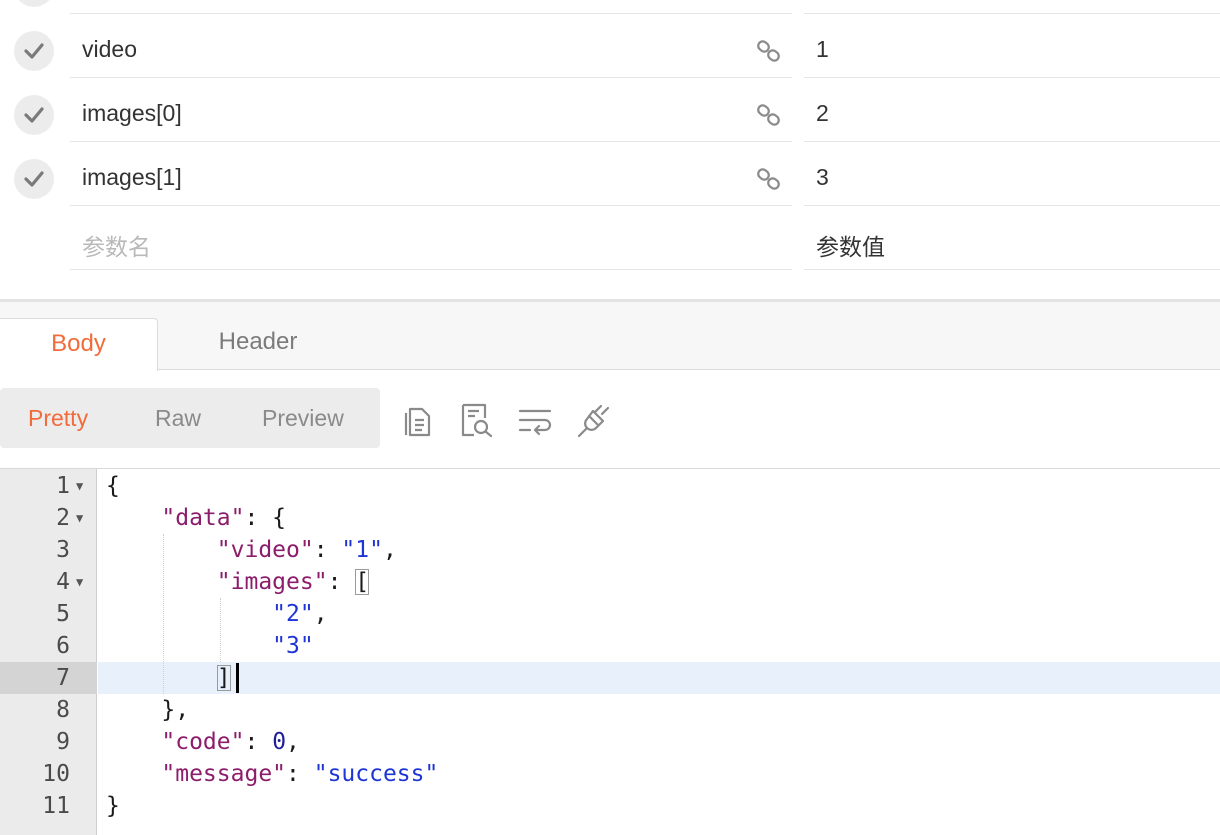 This screenshot has height=835, width=1220. I want to click on code-line: {, so click(113, 486).